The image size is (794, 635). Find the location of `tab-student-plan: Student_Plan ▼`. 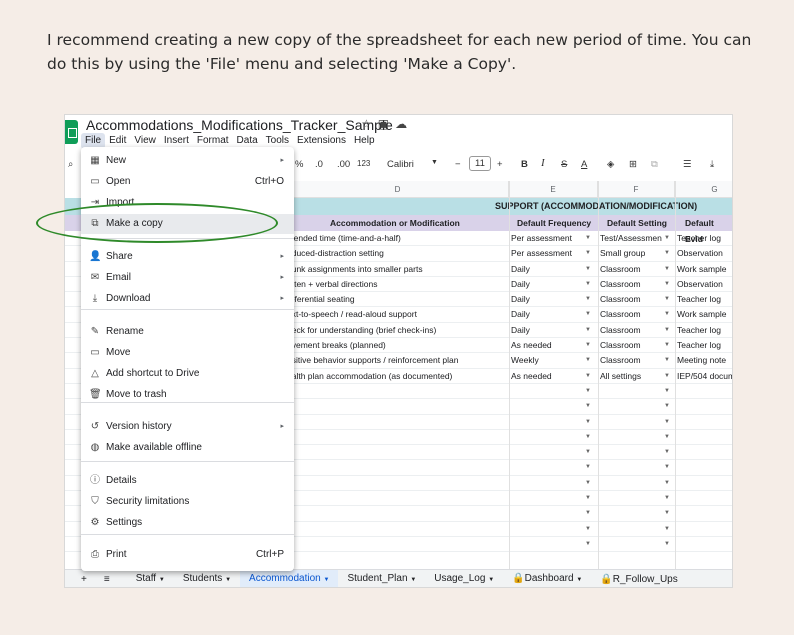

tab-student-plan: Student_Plan ▼ is located at coordinates (381, 578).